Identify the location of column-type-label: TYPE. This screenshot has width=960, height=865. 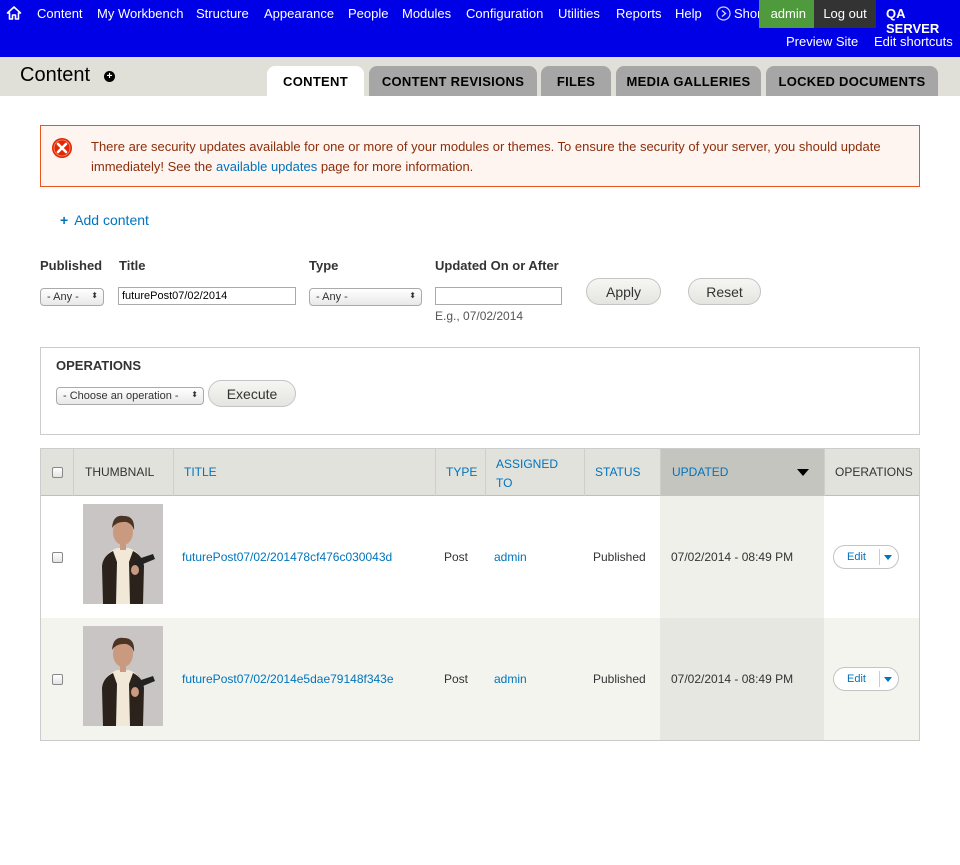
(462, 472).